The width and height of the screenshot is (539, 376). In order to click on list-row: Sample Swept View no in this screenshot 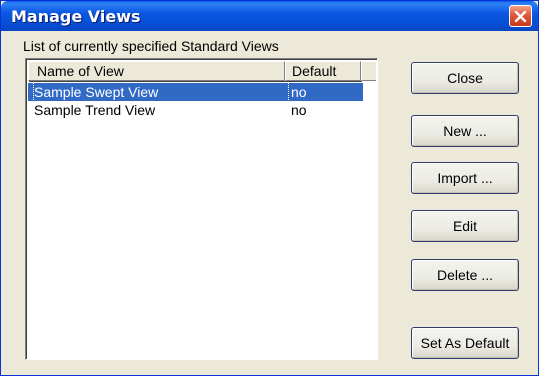, I will do `click(195, 92)`.